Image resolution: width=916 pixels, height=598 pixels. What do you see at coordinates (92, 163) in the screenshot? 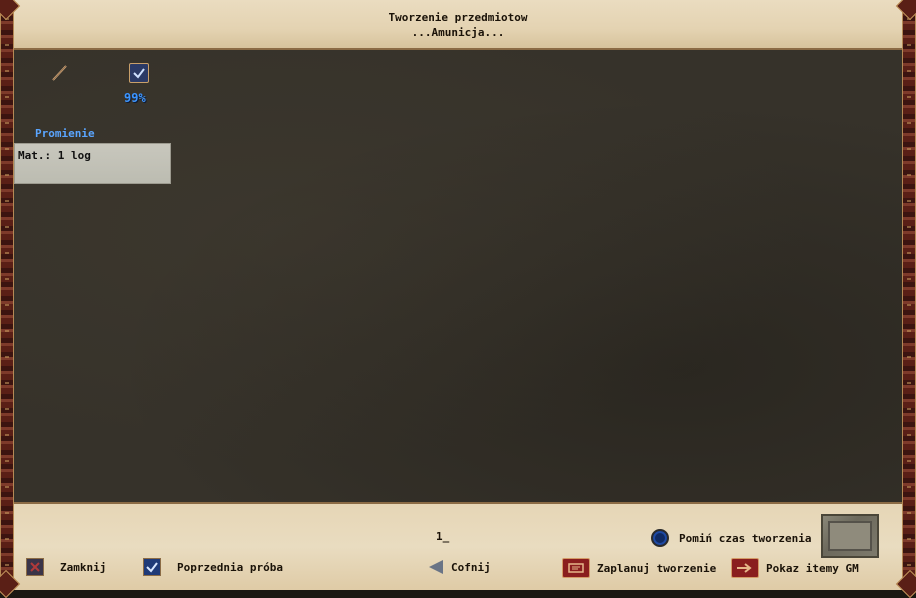
I see `materials-box: Mat.: 1 log` at bounding box center [92, 163].